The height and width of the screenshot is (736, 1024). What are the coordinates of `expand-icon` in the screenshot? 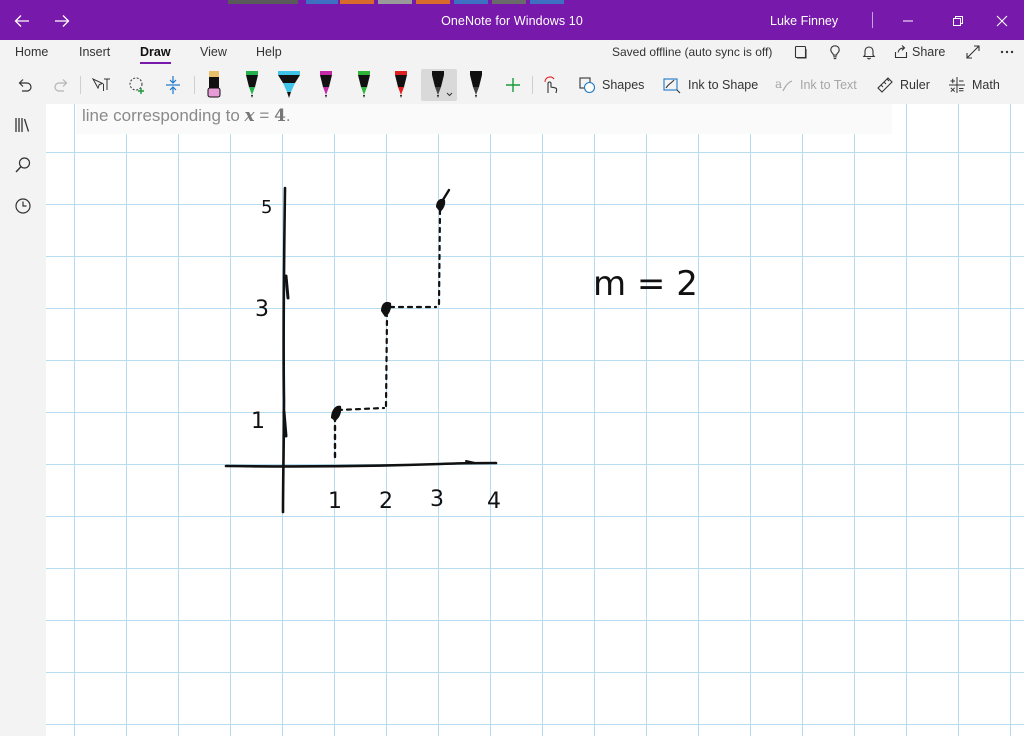 It's located at (973, 52).